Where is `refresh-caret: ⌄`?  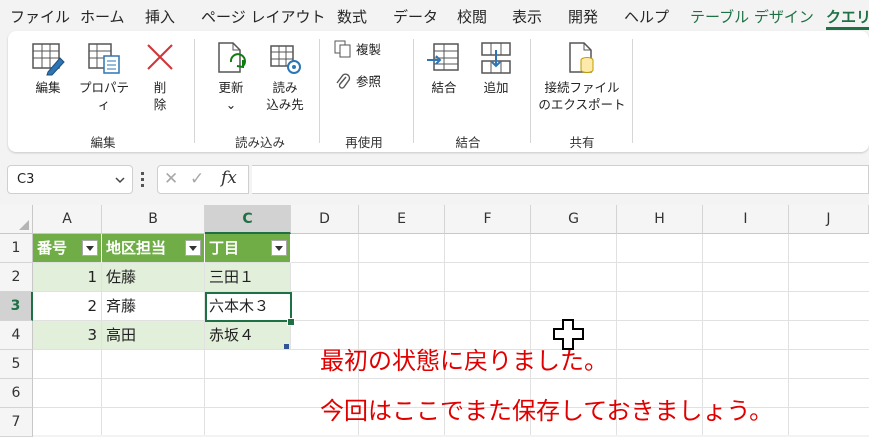 refresh-caret: ⌄ is located at coordinates (231, 104).